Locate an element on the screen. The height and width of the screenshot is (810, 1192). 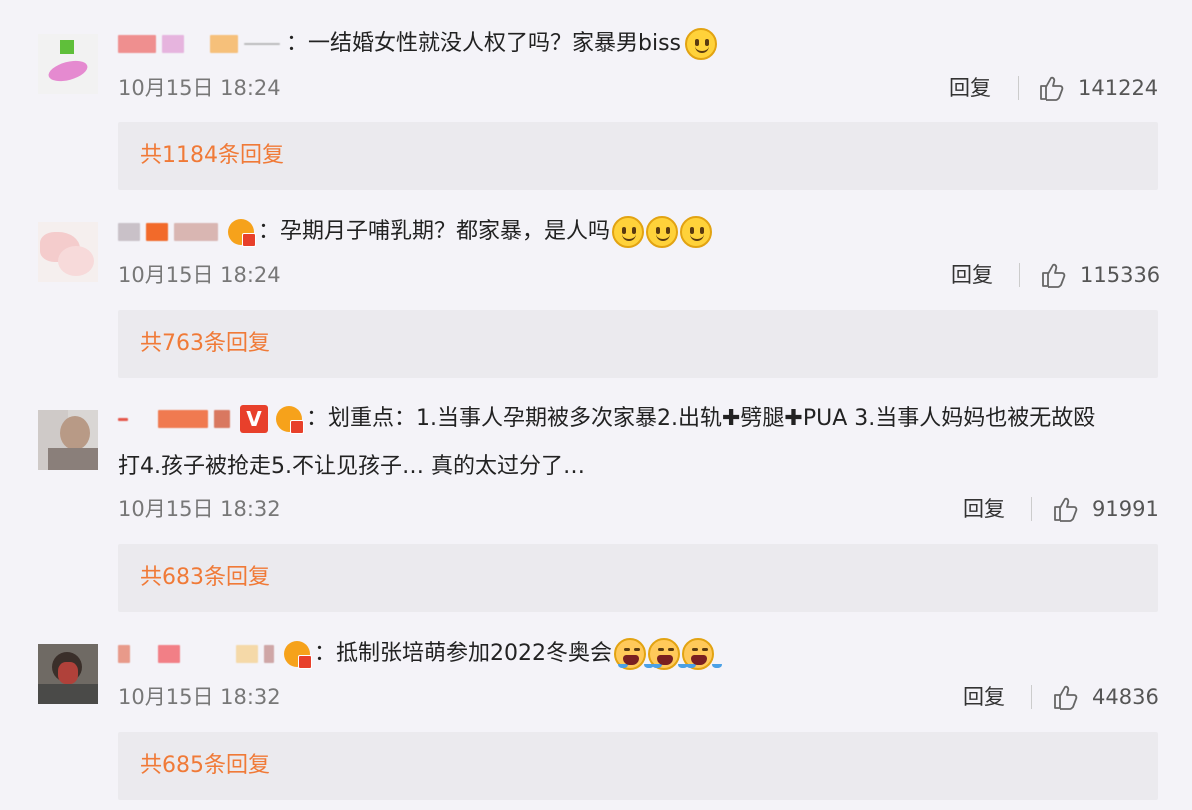
comment-meta: 10月15日 18:24 回复 115336 is located at coordinates (596, 275).